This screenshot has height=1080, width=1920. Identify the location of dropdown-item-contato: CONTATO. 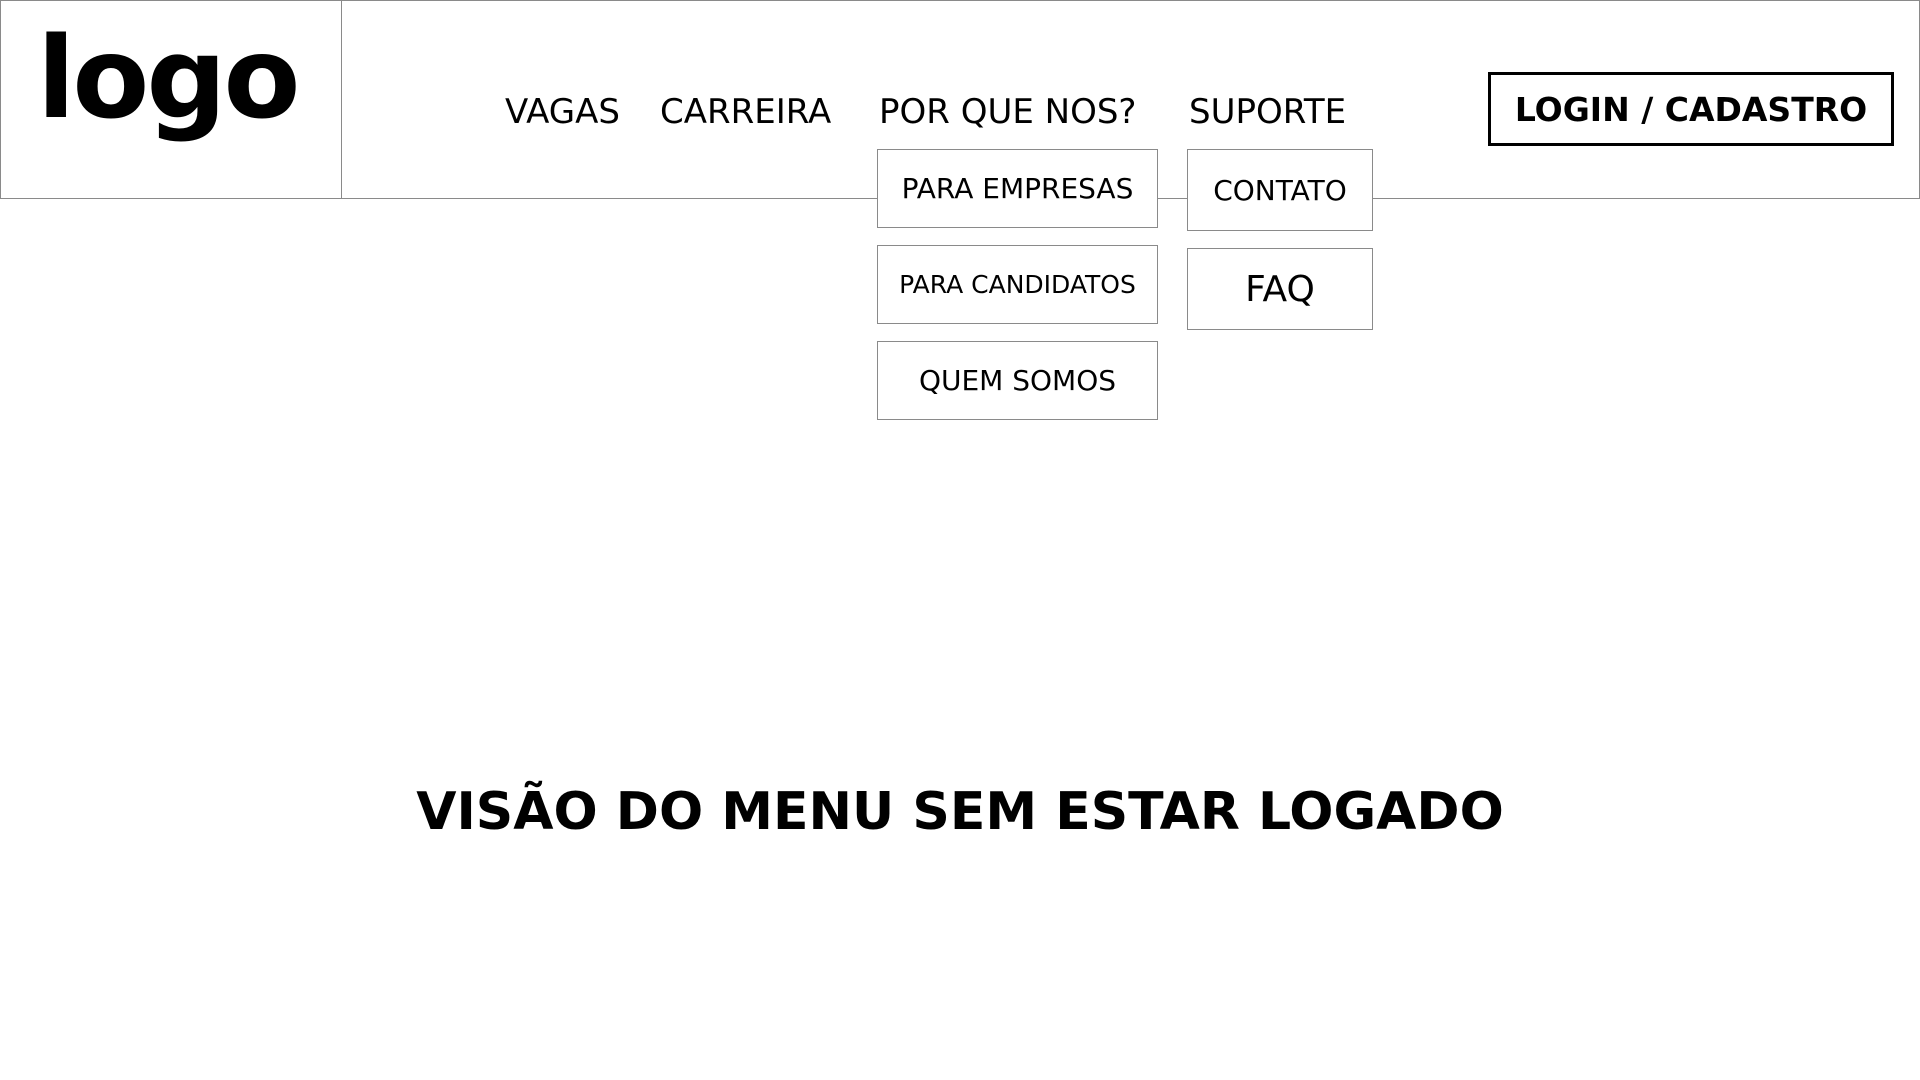
(1280, 190).